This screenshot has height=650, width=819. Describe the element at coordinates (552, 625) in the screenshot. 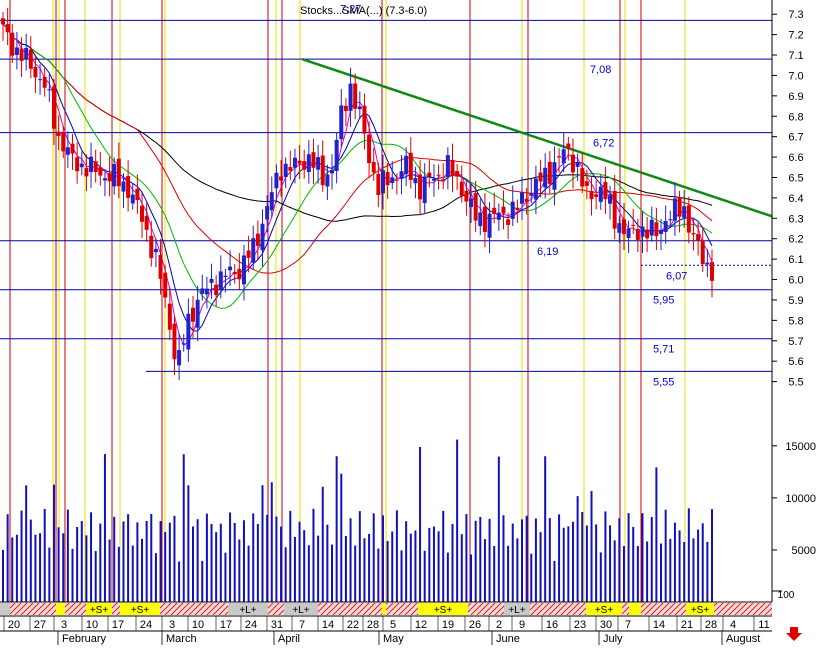

I see `day-label: 16` at that location.